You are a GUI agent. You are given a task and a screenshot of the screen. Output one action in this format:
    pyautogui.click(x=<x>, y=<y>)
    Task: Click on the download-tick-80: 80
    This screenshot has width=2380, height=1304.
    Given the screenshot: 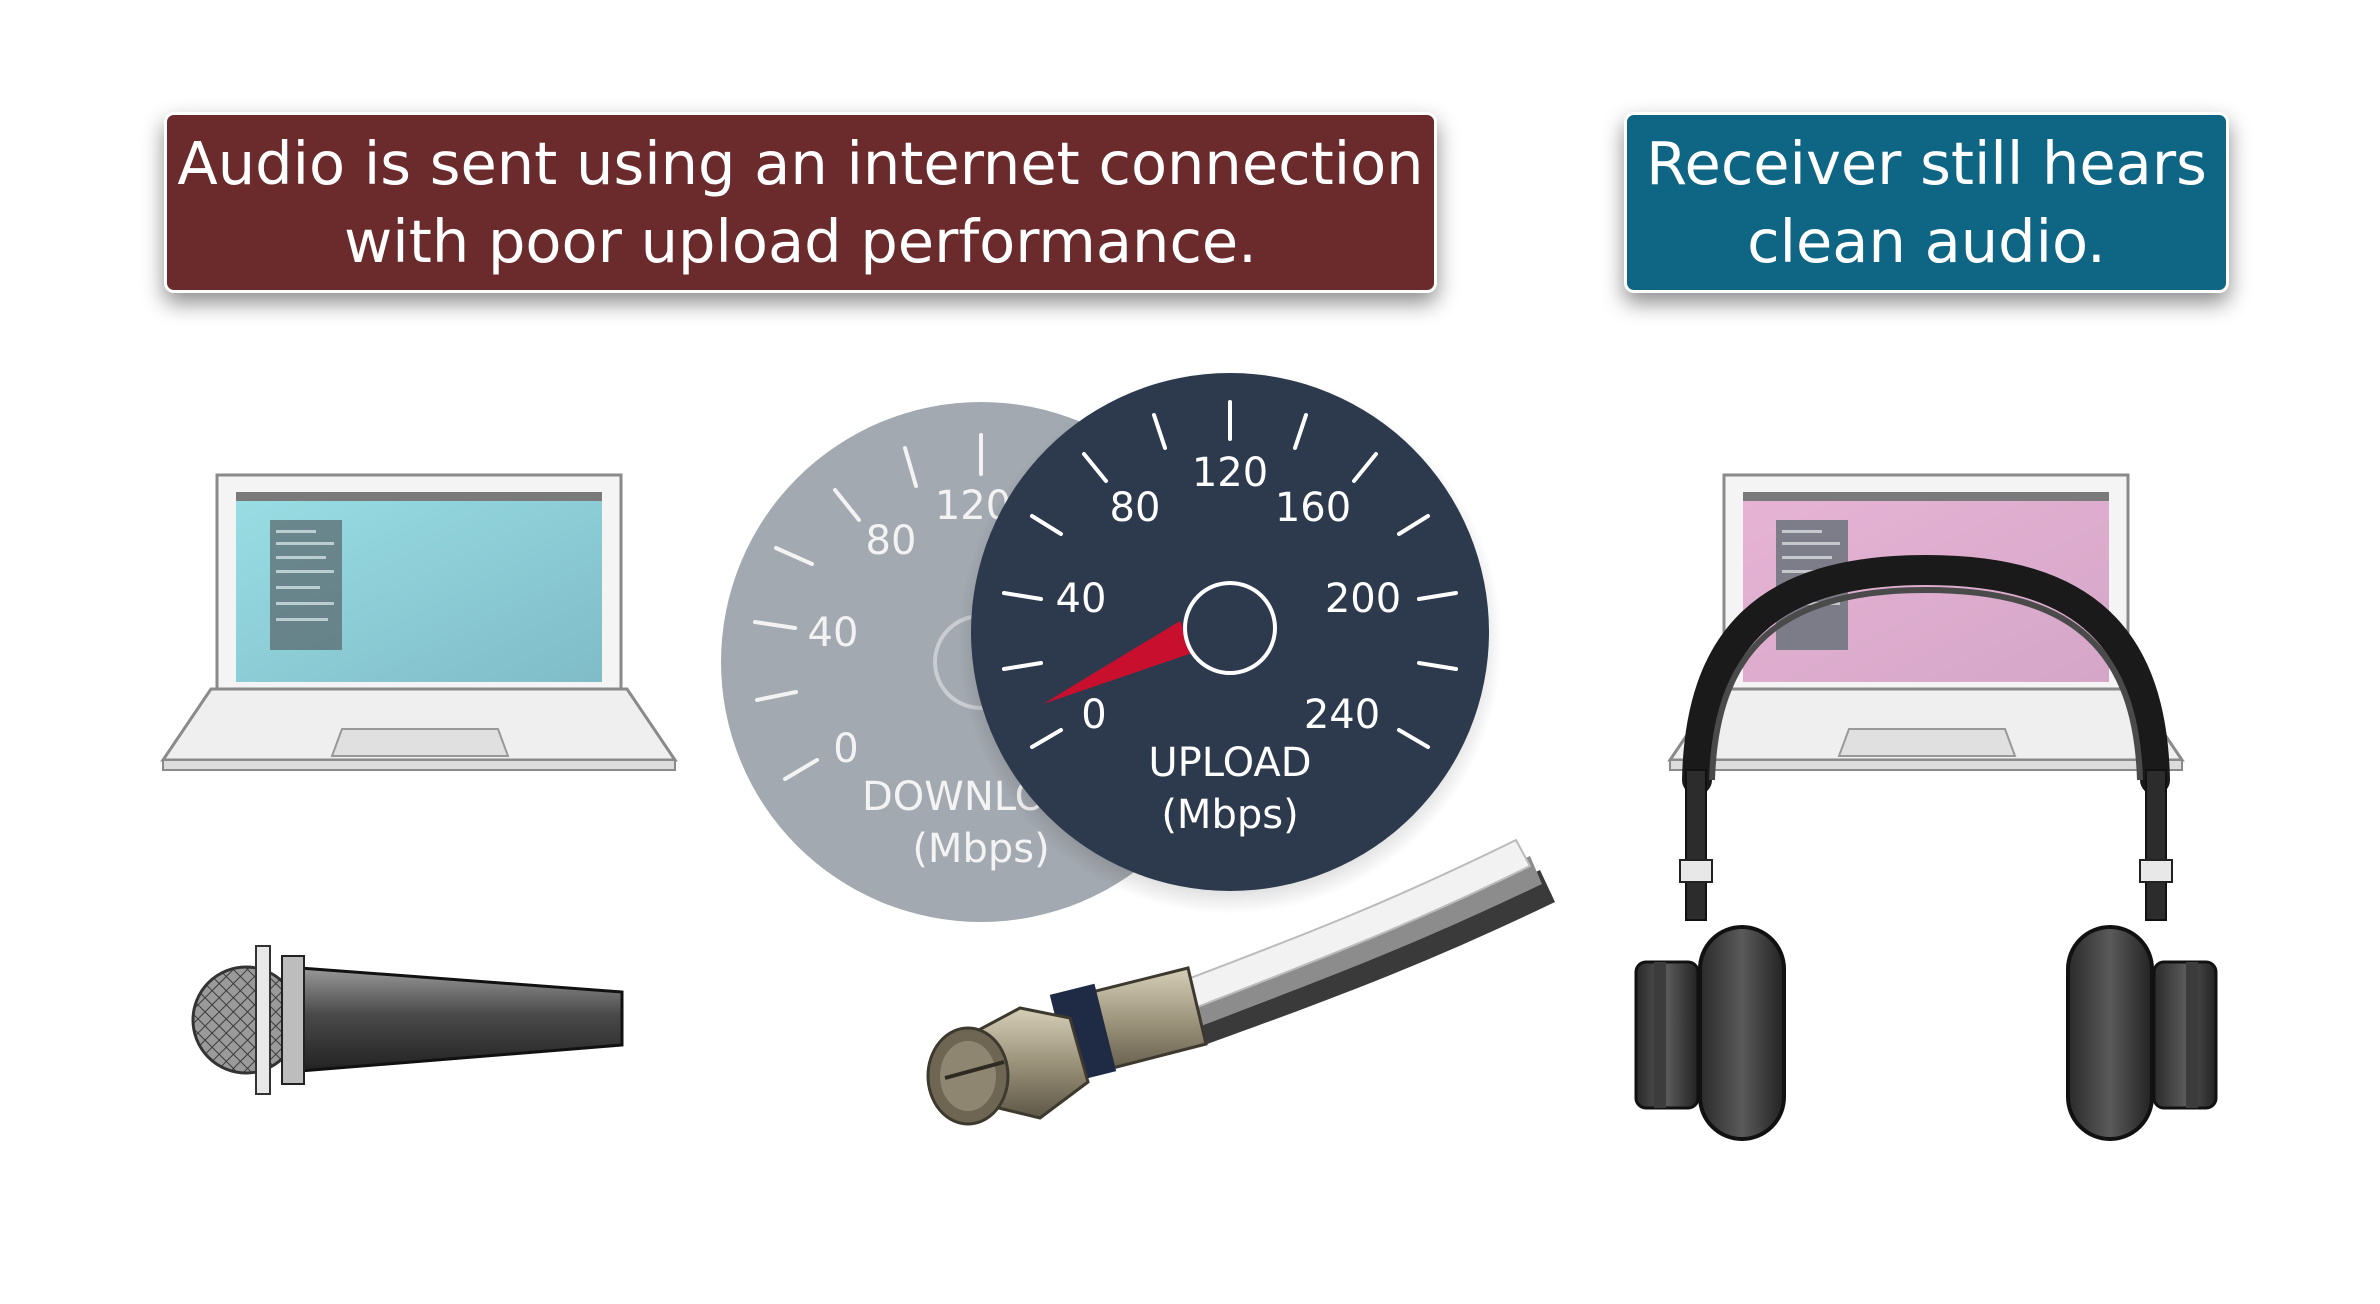 What is the action you would take?
    pyautogui.click(x=891, y=541)
    